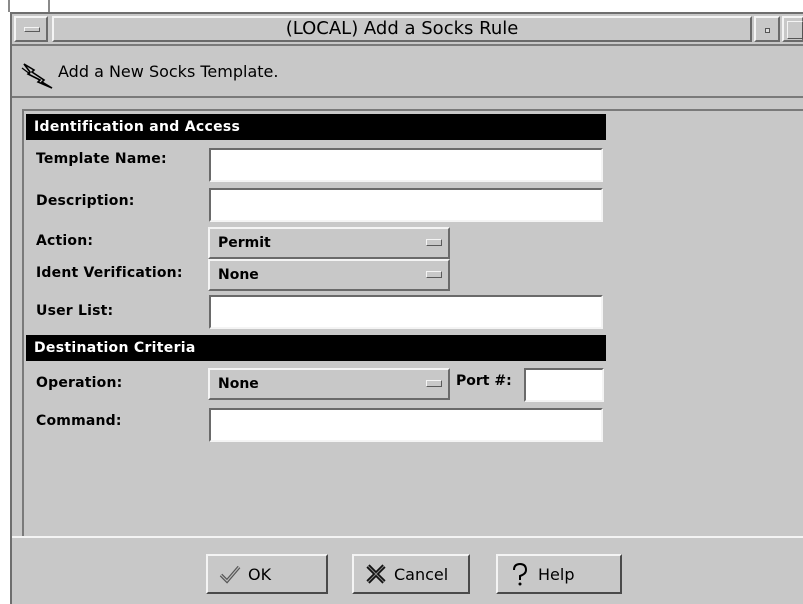 The width and height of the screenshot is (803, 604). What do you see at coordinates (421, 574) in the screenshot?
I see `cancel-button-label: Cancel` at bounding box center [421, 574].